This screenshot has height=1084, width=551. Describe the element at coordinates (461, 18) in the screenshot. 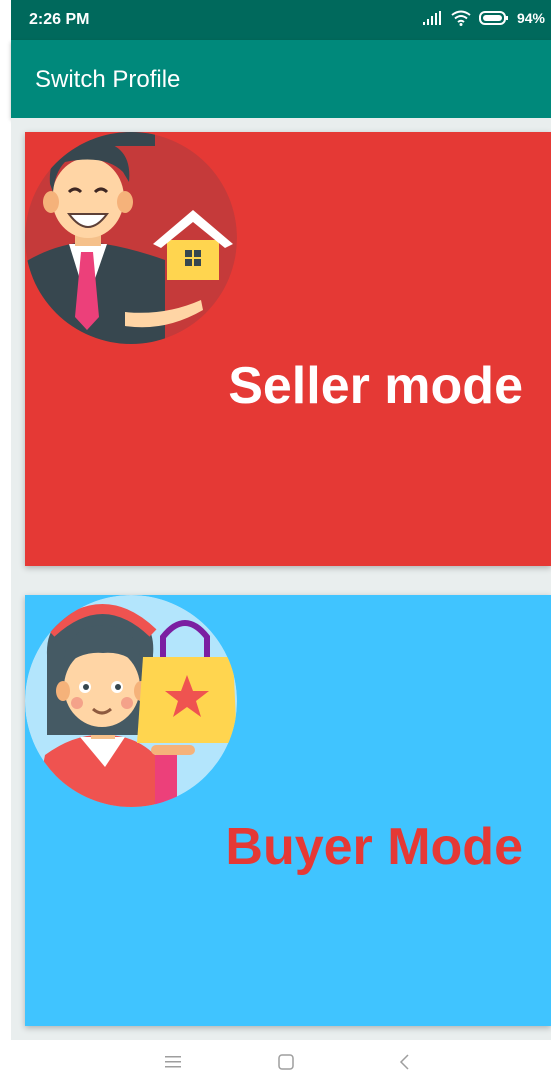

I see `wifi-icon` at that location.